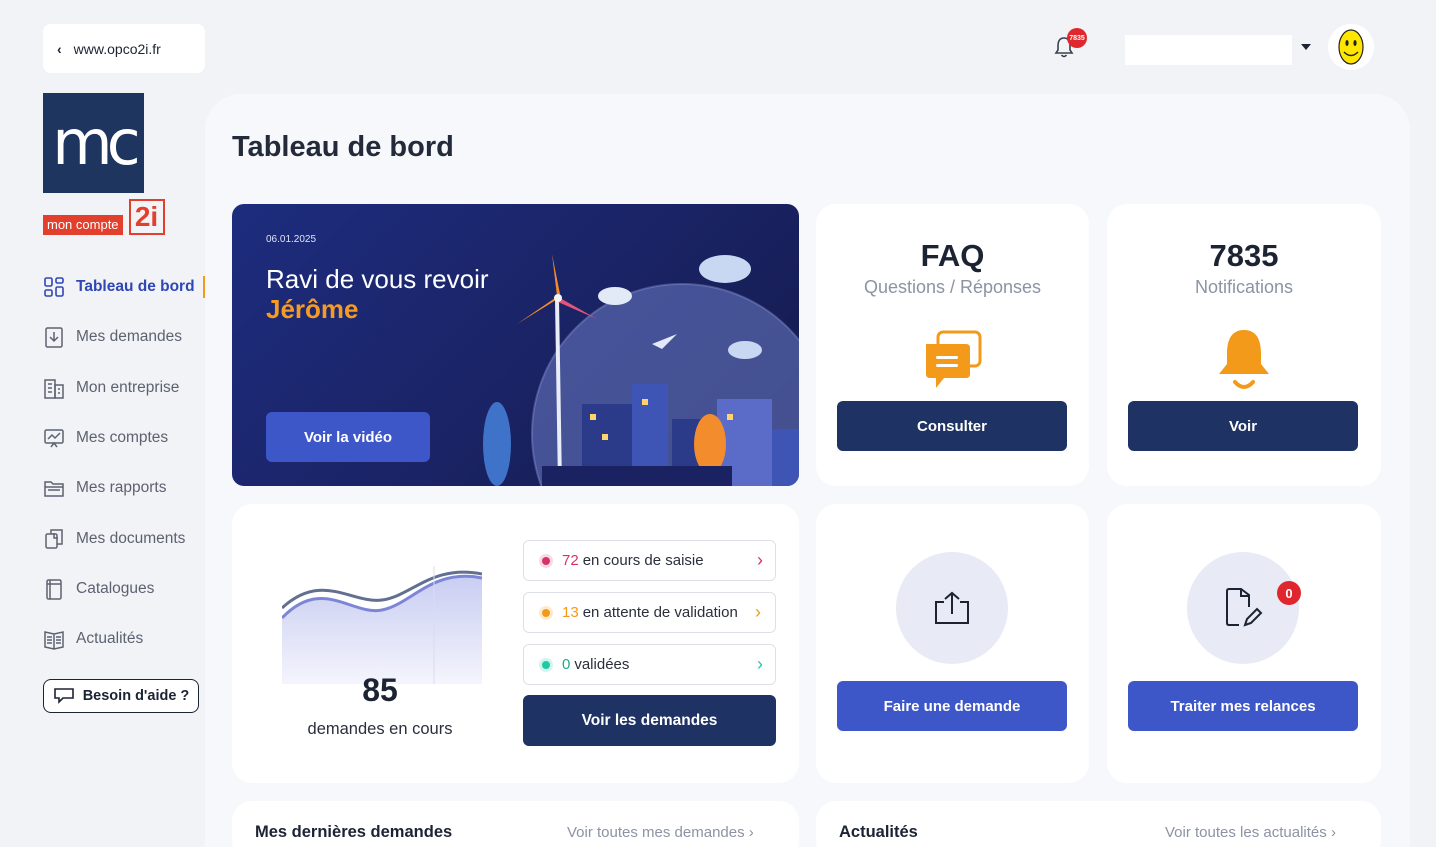 This screenshot has height=847, width=1436. I want to click on sidebar-item-label: Mes demandes, so click(129, 337).